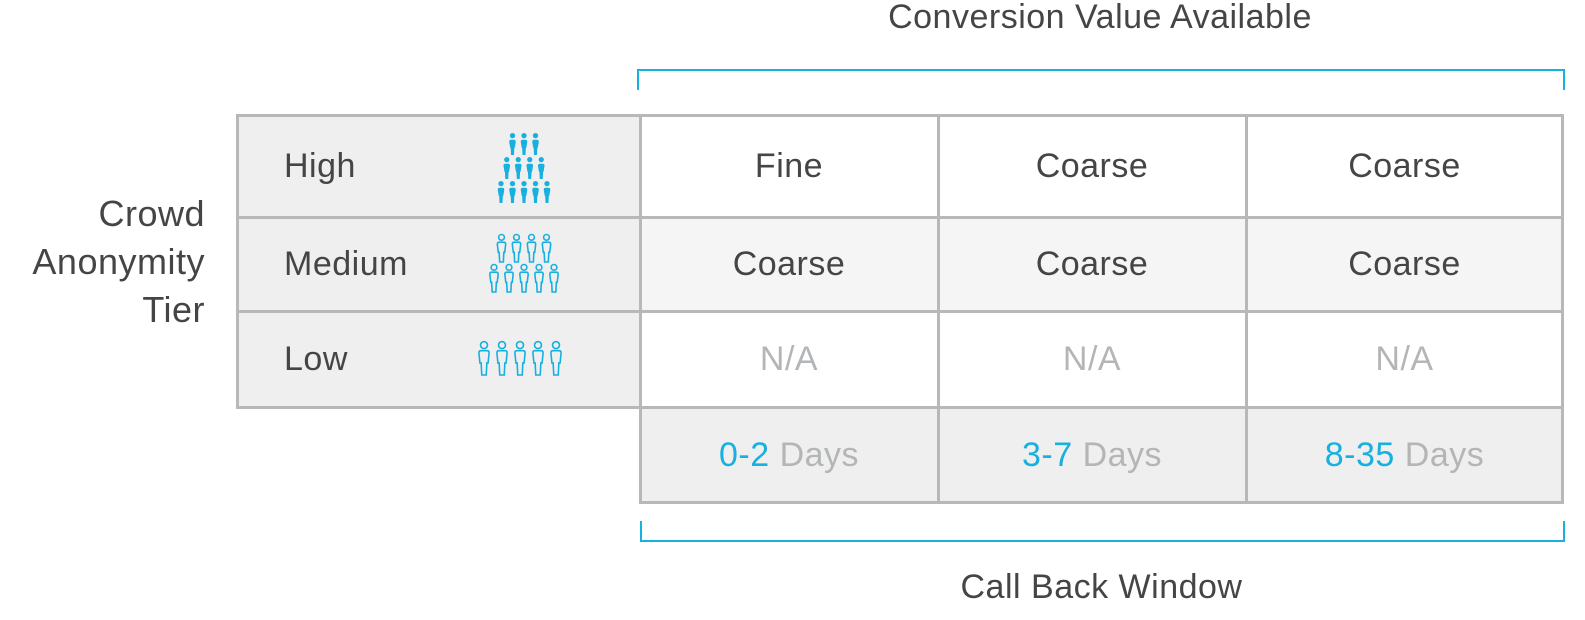 This screenshot has width=1585, height=620. I want to click on window-range: 8-35, so click(1359, 455).